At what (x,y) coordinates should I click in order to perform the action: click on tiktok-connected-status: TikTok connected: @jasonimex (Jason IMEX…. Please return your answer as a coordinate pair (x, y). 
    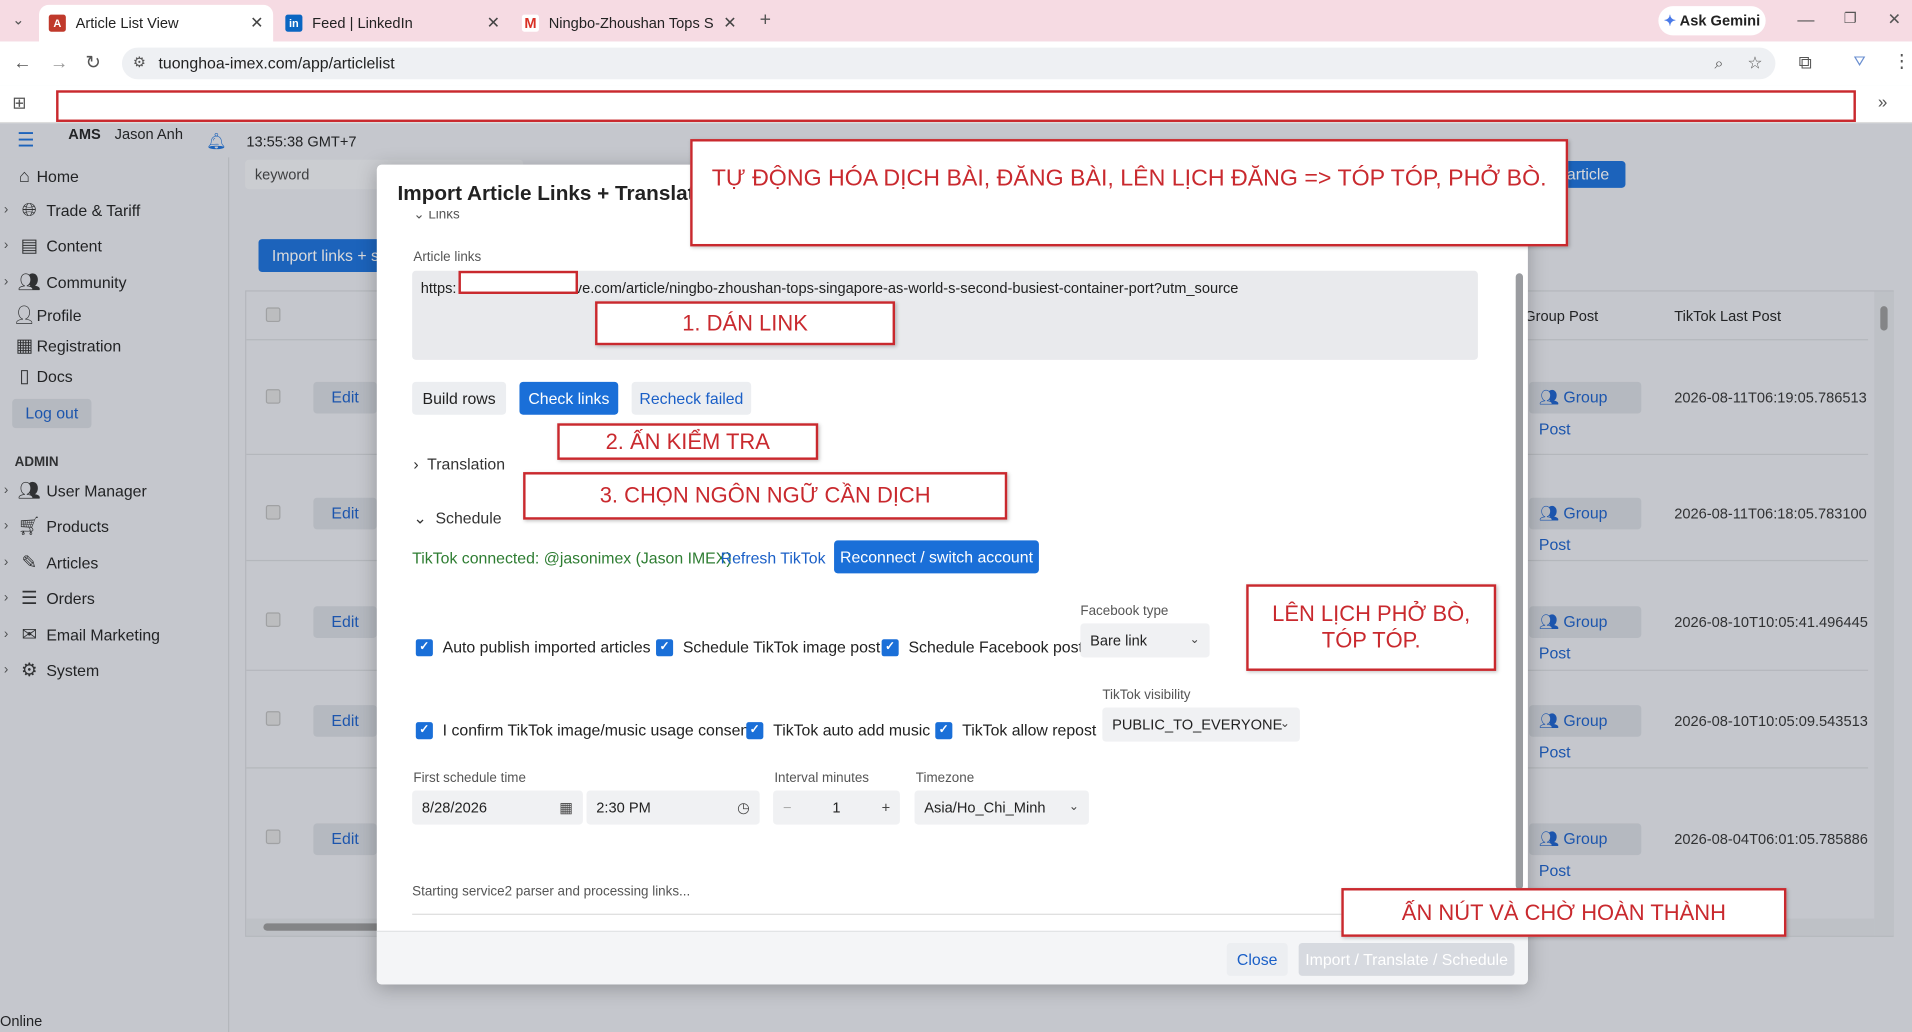
    Looking at the image, I should click on (572, 558).